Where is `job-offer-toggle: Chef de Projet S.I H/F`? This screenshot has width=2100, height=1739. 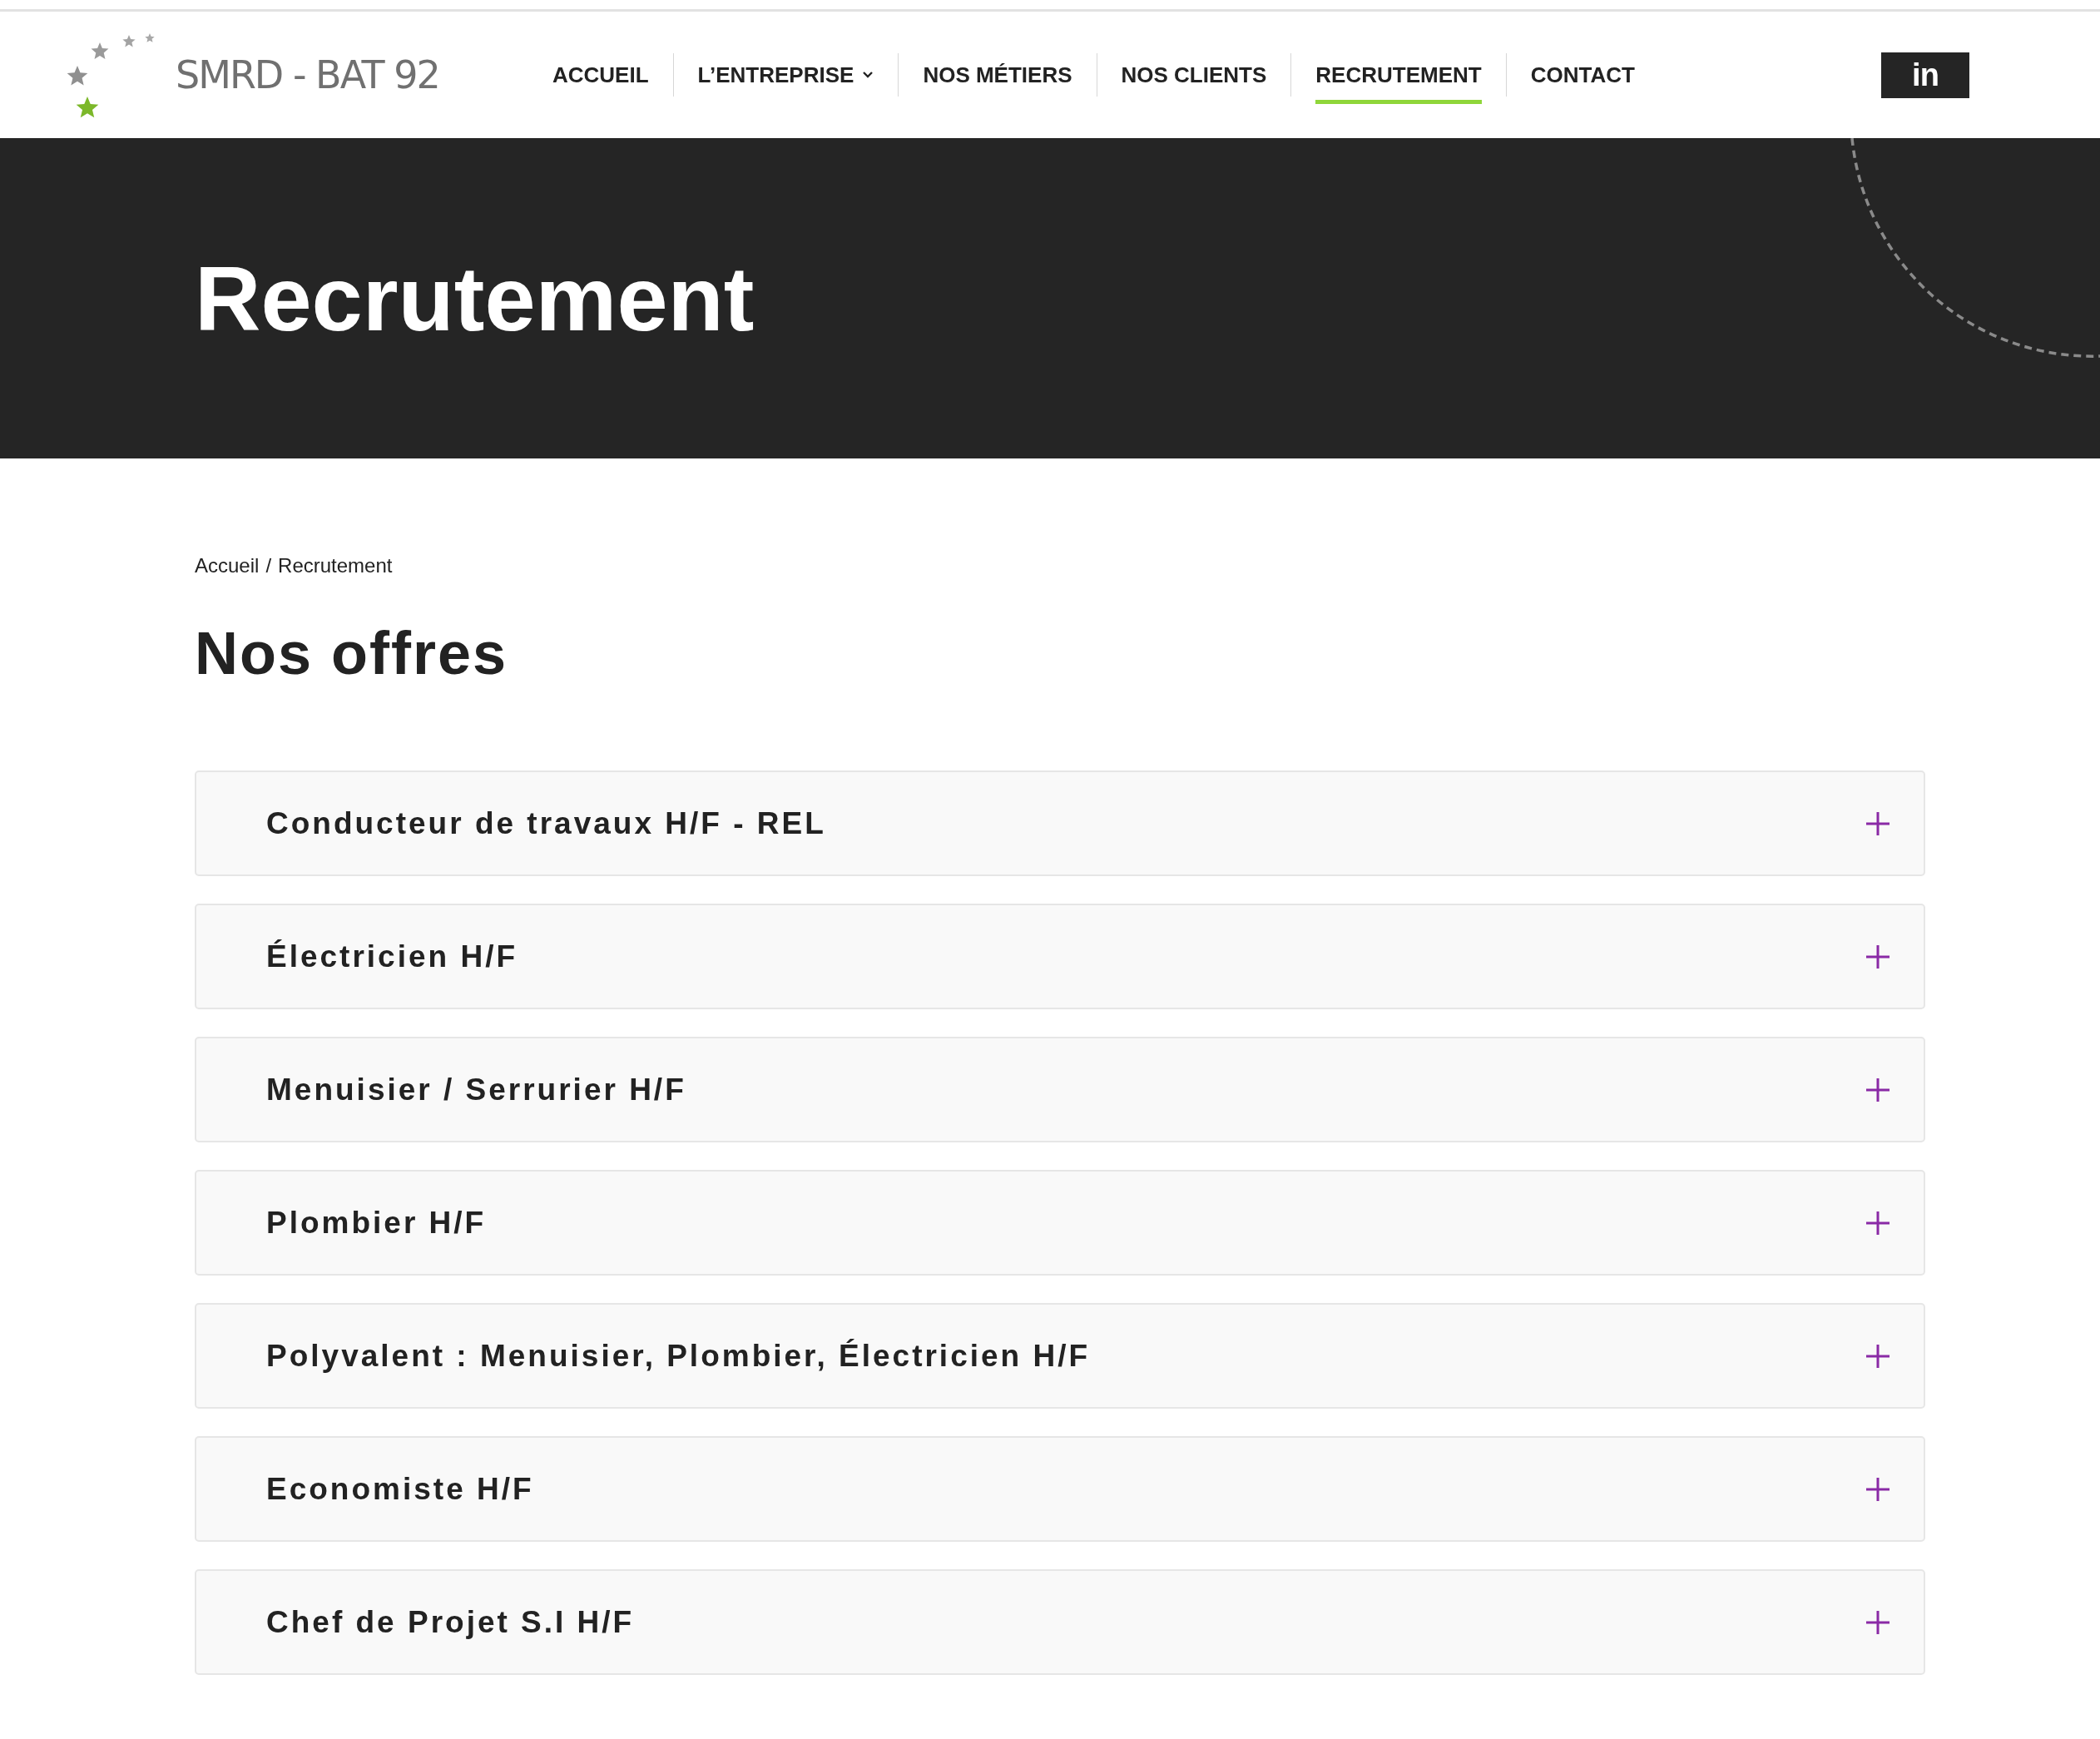
job-offer-toggle: Chef de Projet S.I H/F is located at coordinates (1060, 1622).